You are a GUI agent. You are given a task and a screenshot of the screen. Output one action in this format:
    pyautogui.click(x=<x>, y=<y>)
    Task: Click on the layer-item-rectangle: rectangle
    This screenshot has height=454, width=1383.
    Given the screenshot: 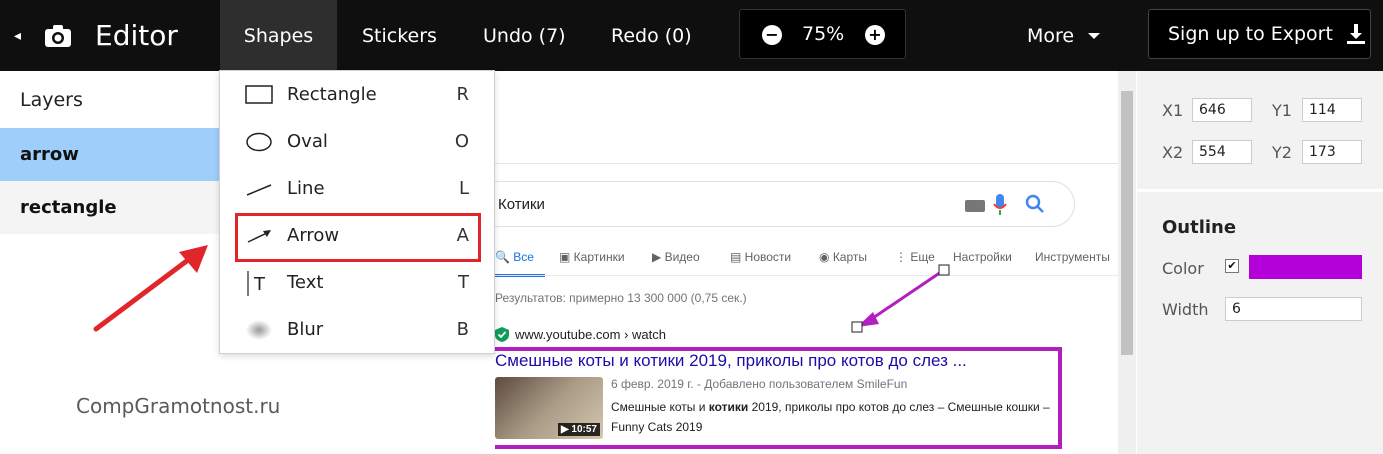 What is the action you would take?
    pyautogui.click(x=110, y=207)
    